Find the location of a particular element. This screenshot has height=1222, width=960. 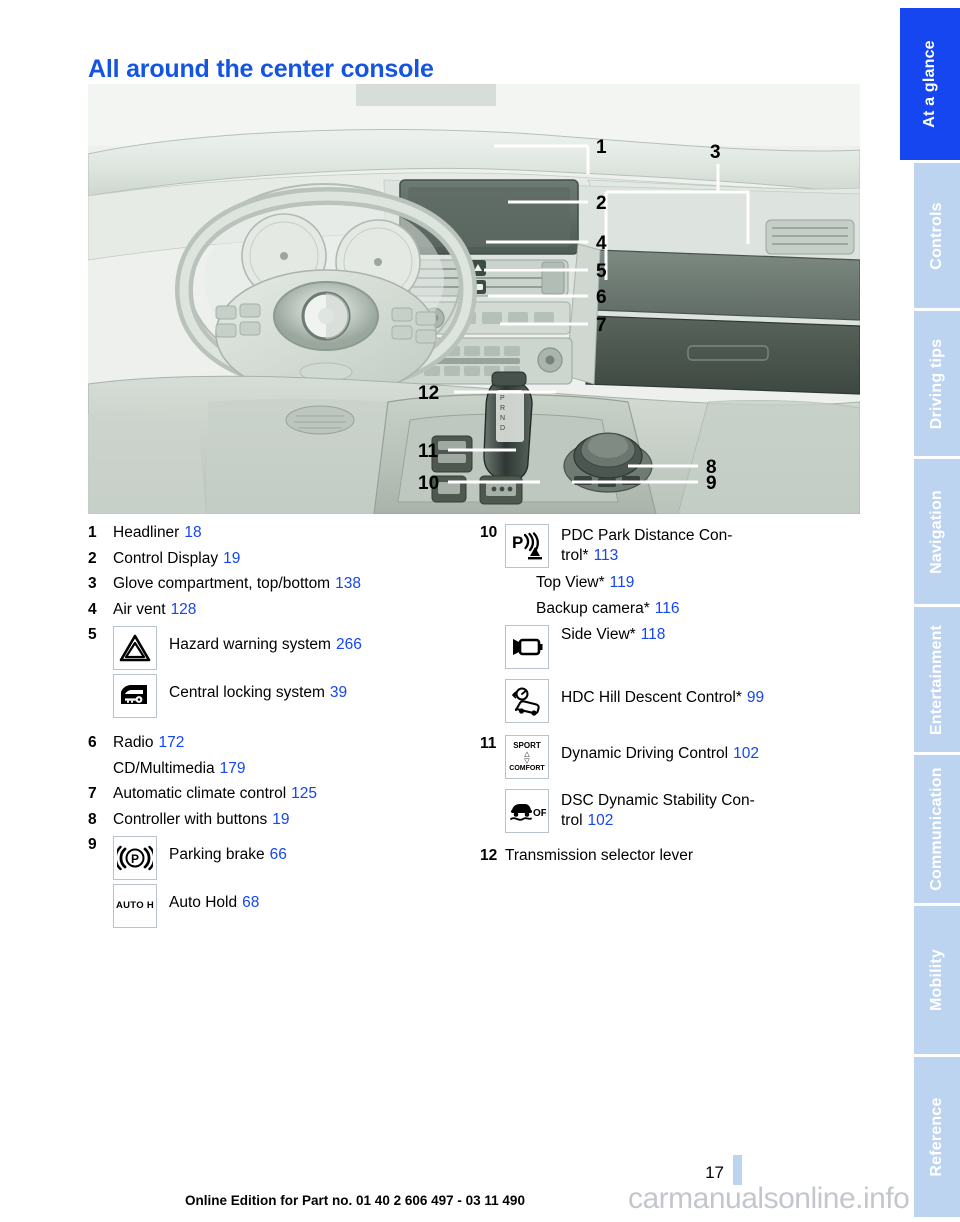

sidebar-tab-label: Controls is located at coordinates (936, 235).